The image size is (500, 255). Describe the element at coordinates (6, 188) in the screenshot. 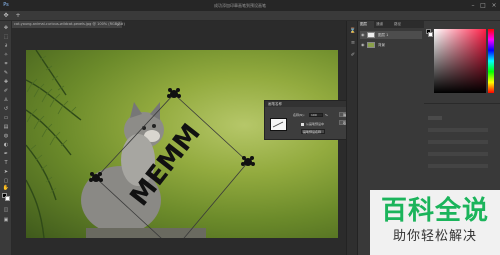

I see `hand-tool-icon: ✋` at that location.